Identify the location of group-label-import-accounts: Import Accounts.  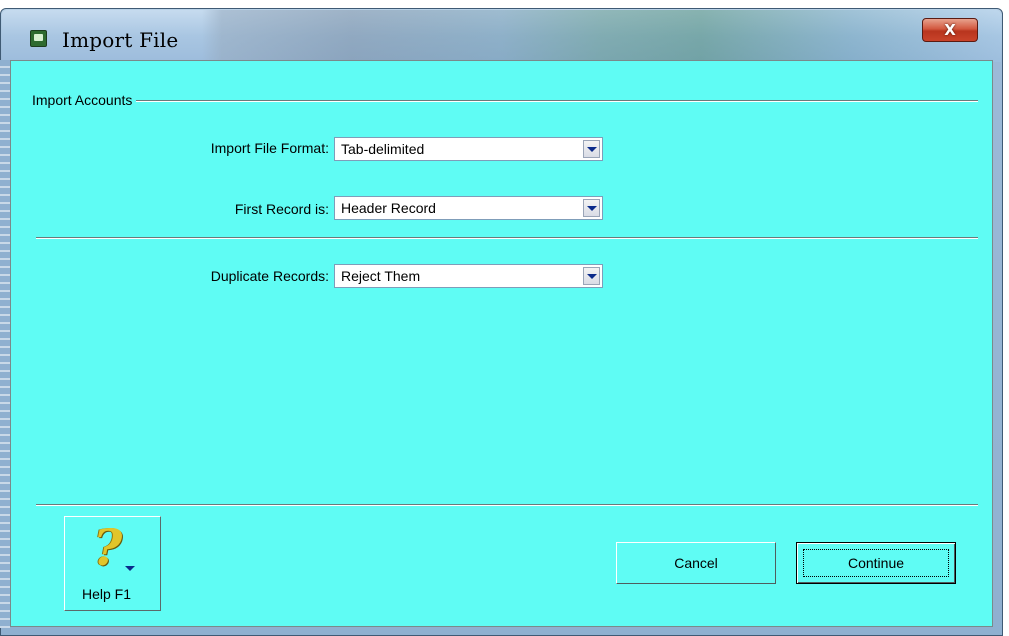
(84, 100).